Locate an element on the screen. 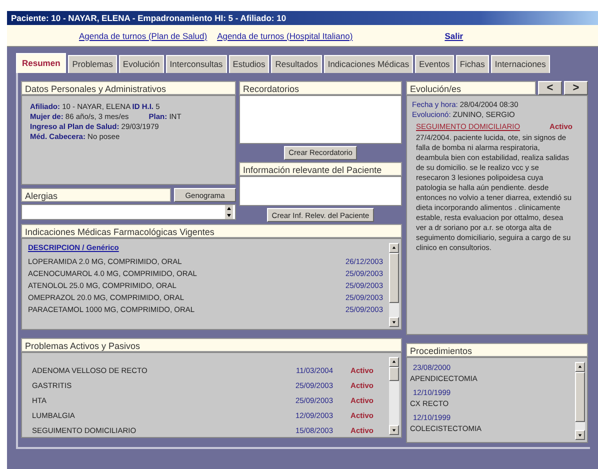  panel-header: Recordatorios is located at coordinates (320, 88).